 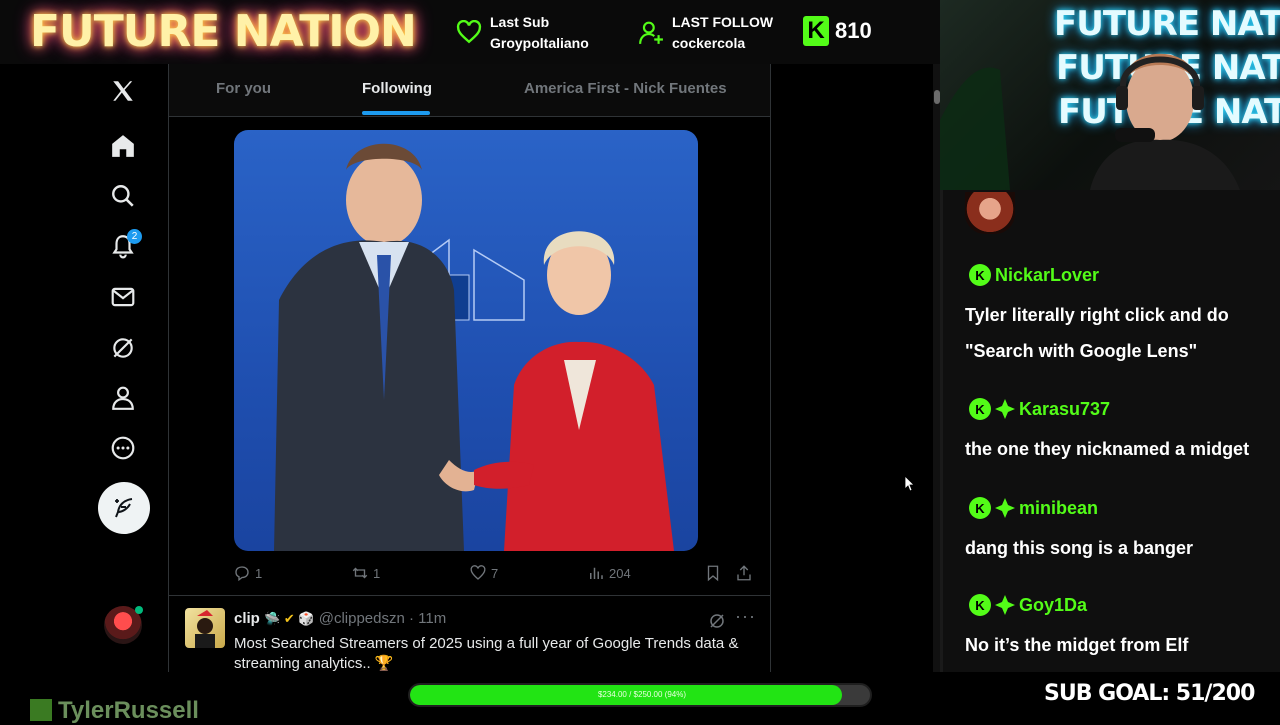 What do you see at coordinates (1079, 548) in the screenshot?
I see `chat-text: dang this song is a banger` at bounding box center [1079, 548].